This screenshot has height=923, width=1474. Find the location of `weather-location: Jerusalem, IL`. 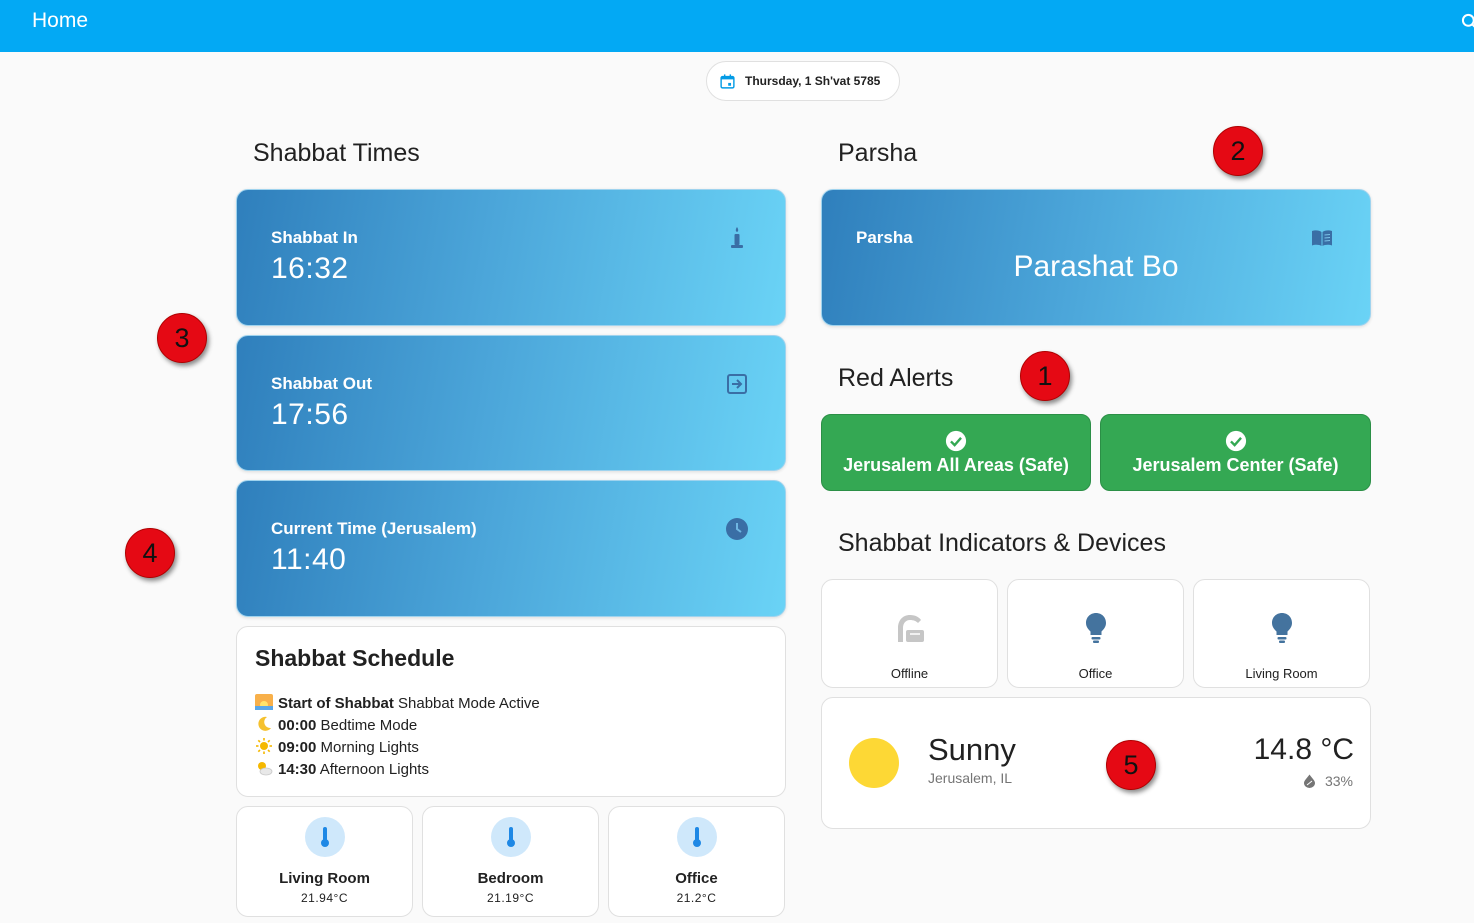

weather-location: Jerusalem, IL is located at coordinates (970, 778).